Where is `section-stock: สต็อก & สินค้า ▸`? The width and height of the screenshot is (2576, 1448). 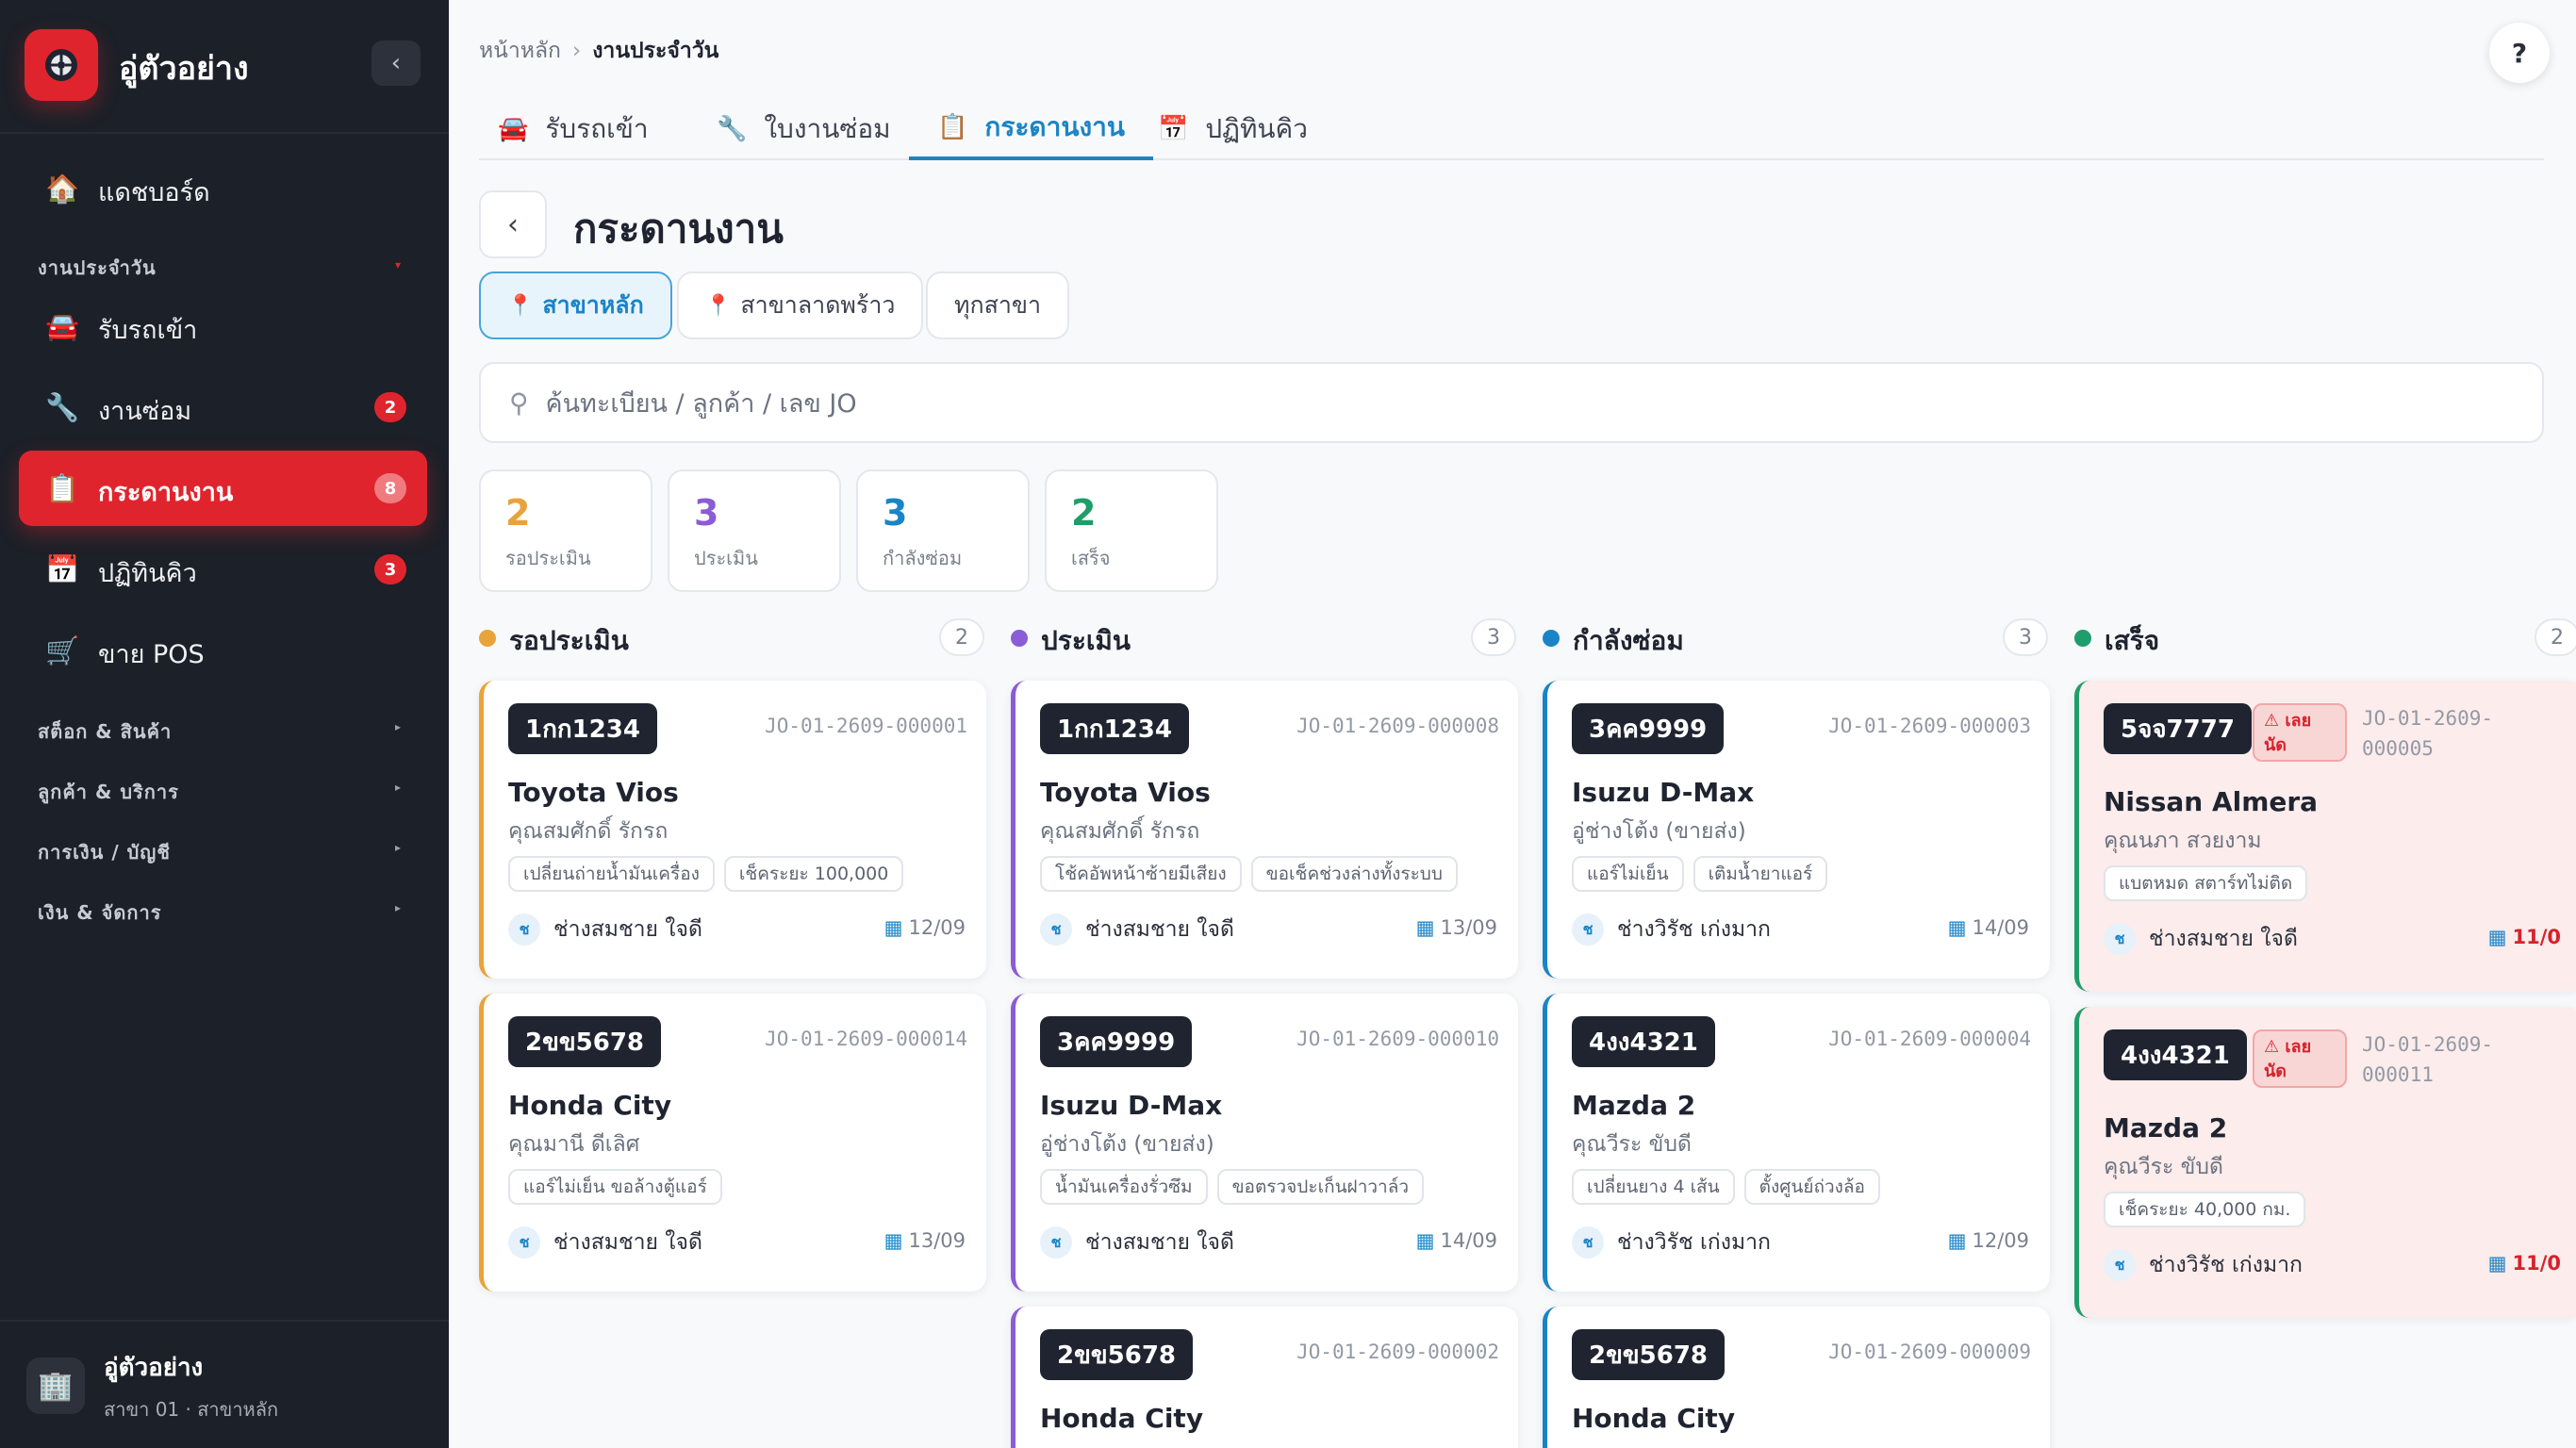
section-stock: สต็อก & สินค้า ▸ is located at coordinates (226, 731).